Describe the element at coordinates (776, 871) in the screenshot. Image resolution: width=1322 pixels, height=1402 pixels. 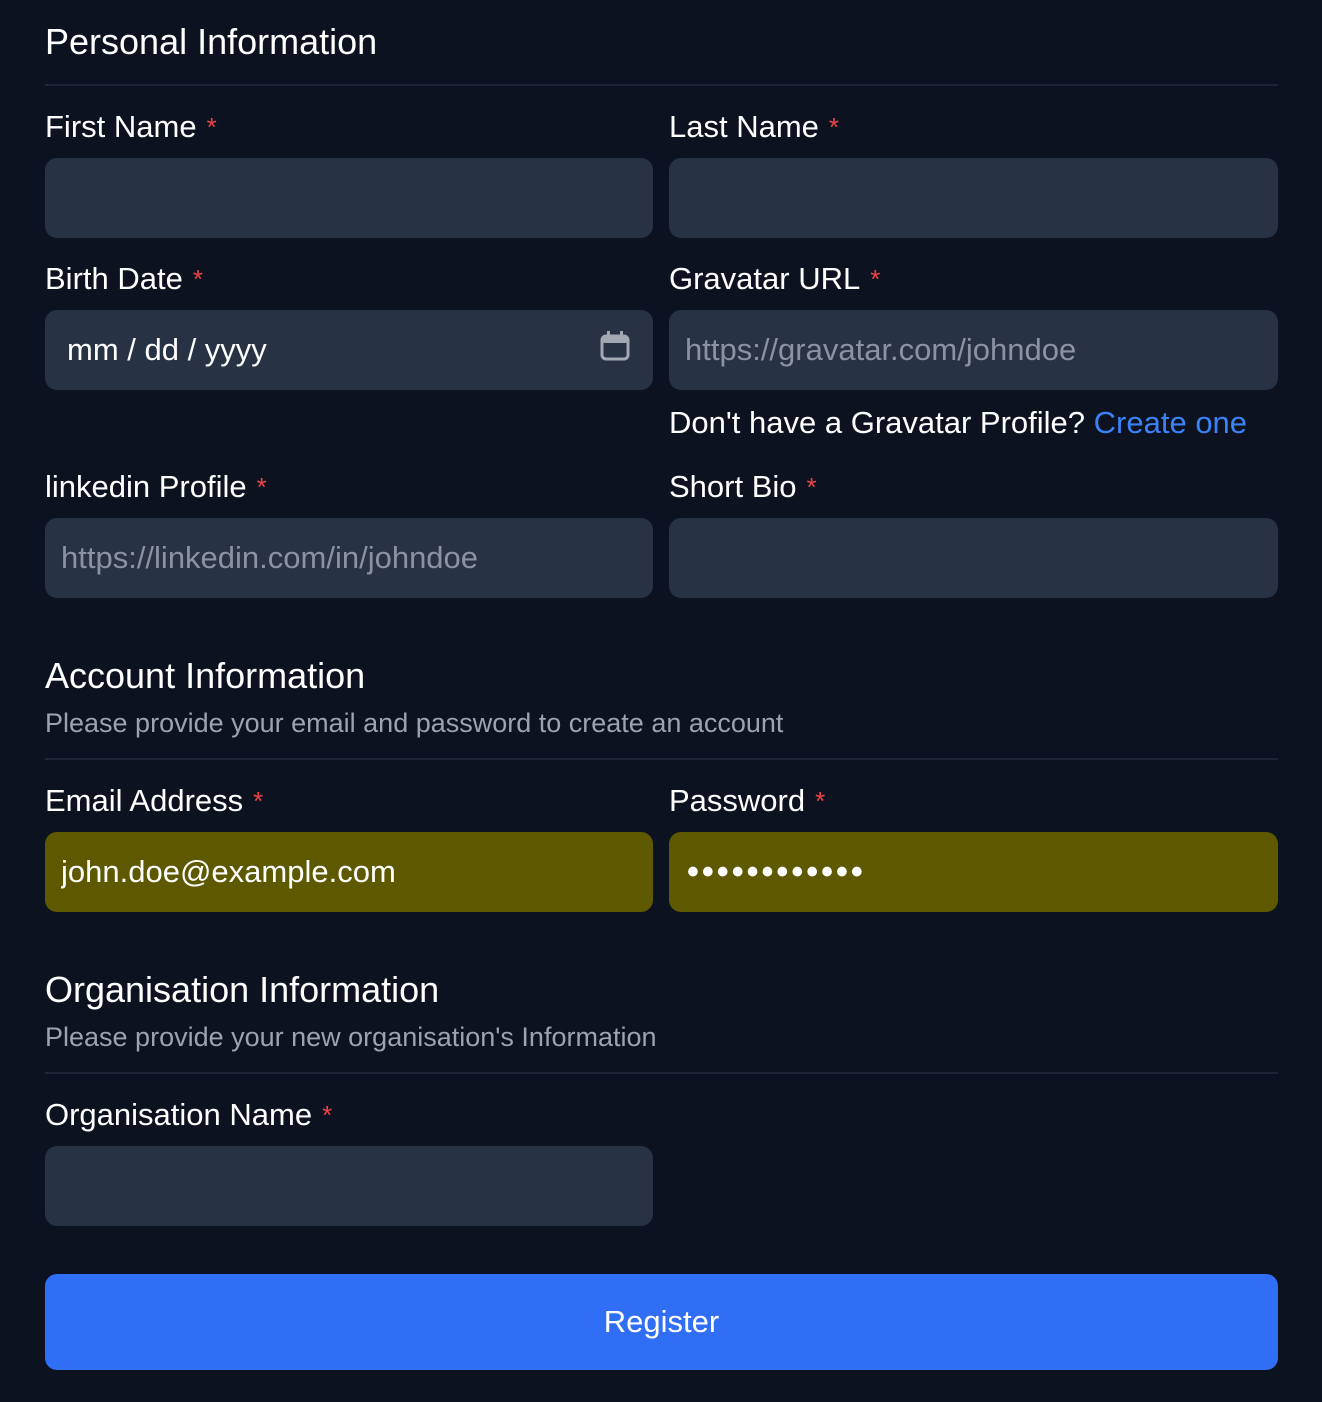
I see `password-mask: ••••••••••••` at that location.